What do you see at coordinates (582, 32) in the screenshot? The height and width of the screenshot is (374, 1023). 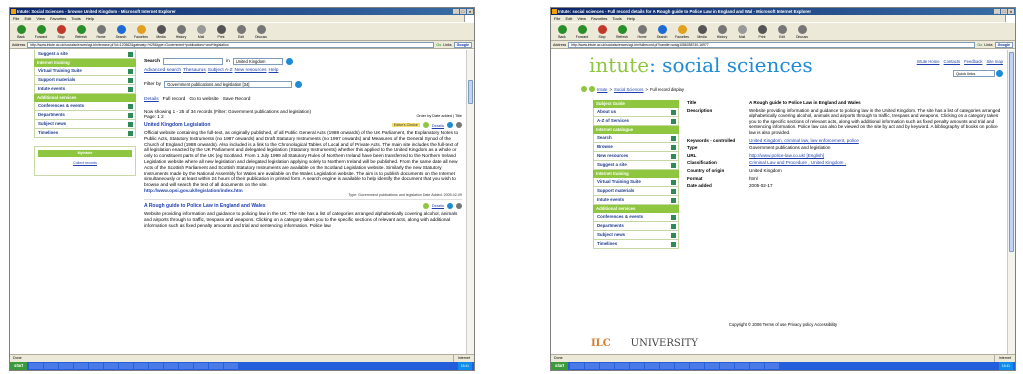 I see `toolbar-forward-button: Forward` at bounding box center [582, 32].